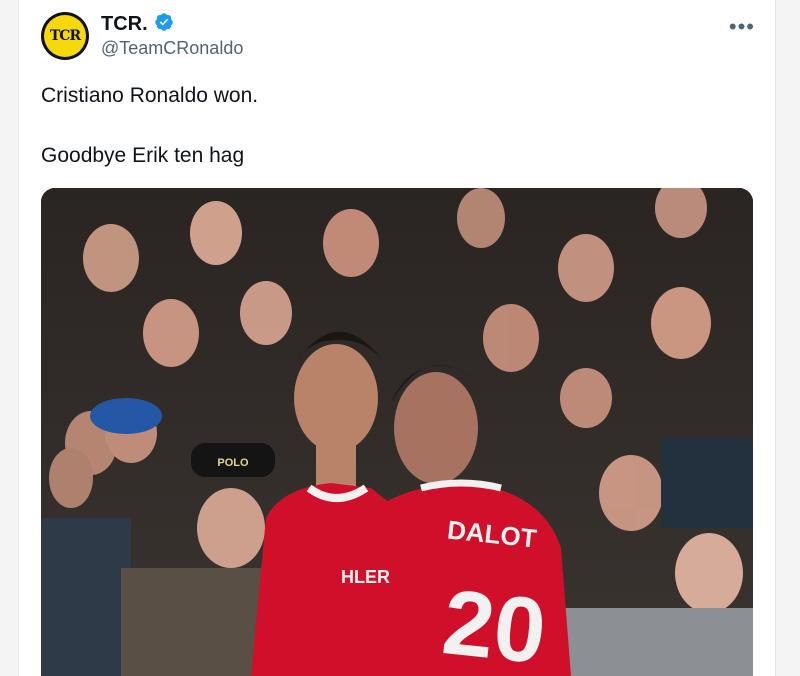 This screenshot has width=800, height=676. Describe the element at coordinates (143, 155) in the screenshot. I see `tweet-text-line-2: Goodbye Erik ten hag` at that location.